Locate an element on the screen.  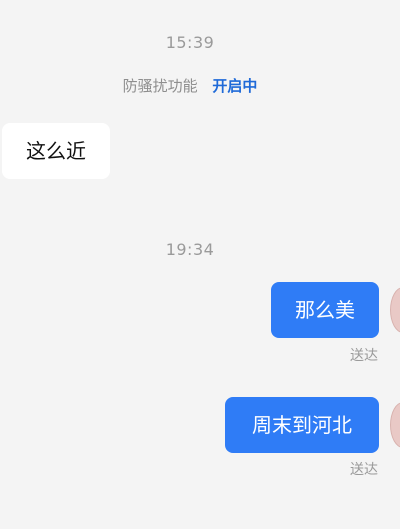
timestamp: 15:39 is located at coordinates (190, 42).